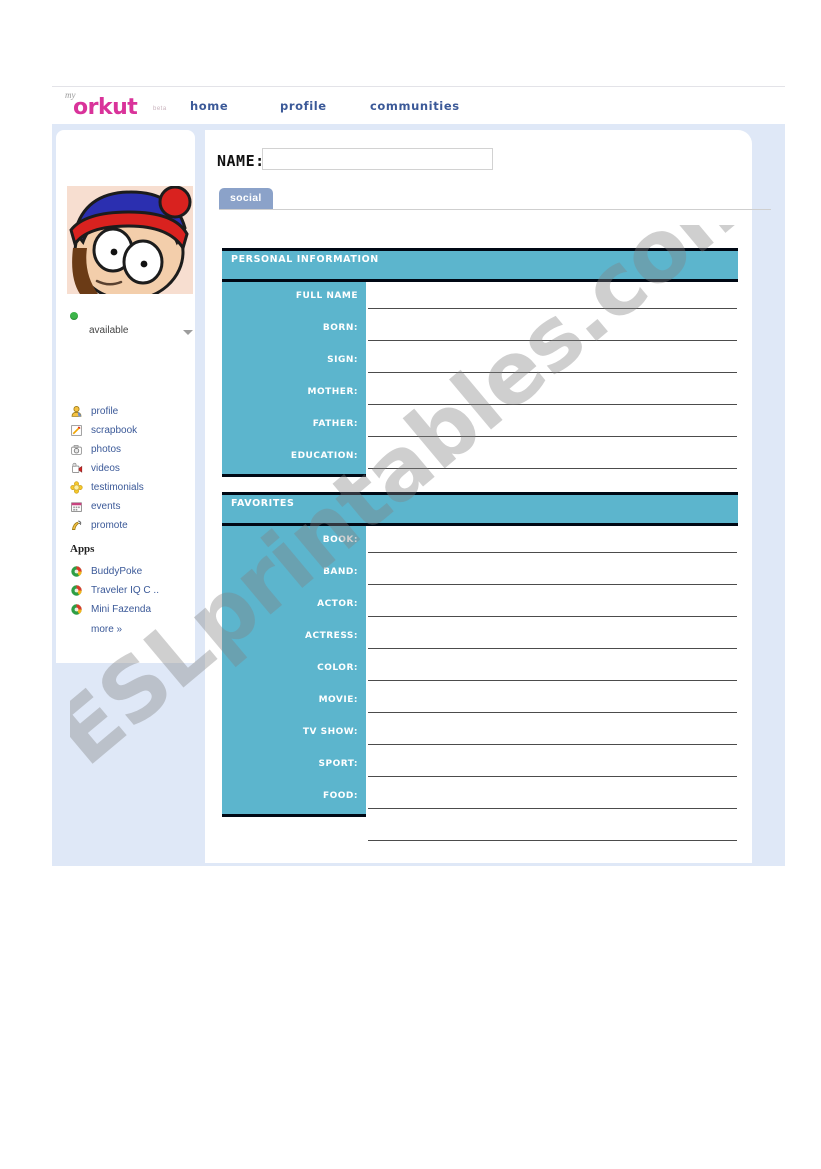  I want to click on field-row-born: BORN:, so click(480, 330).